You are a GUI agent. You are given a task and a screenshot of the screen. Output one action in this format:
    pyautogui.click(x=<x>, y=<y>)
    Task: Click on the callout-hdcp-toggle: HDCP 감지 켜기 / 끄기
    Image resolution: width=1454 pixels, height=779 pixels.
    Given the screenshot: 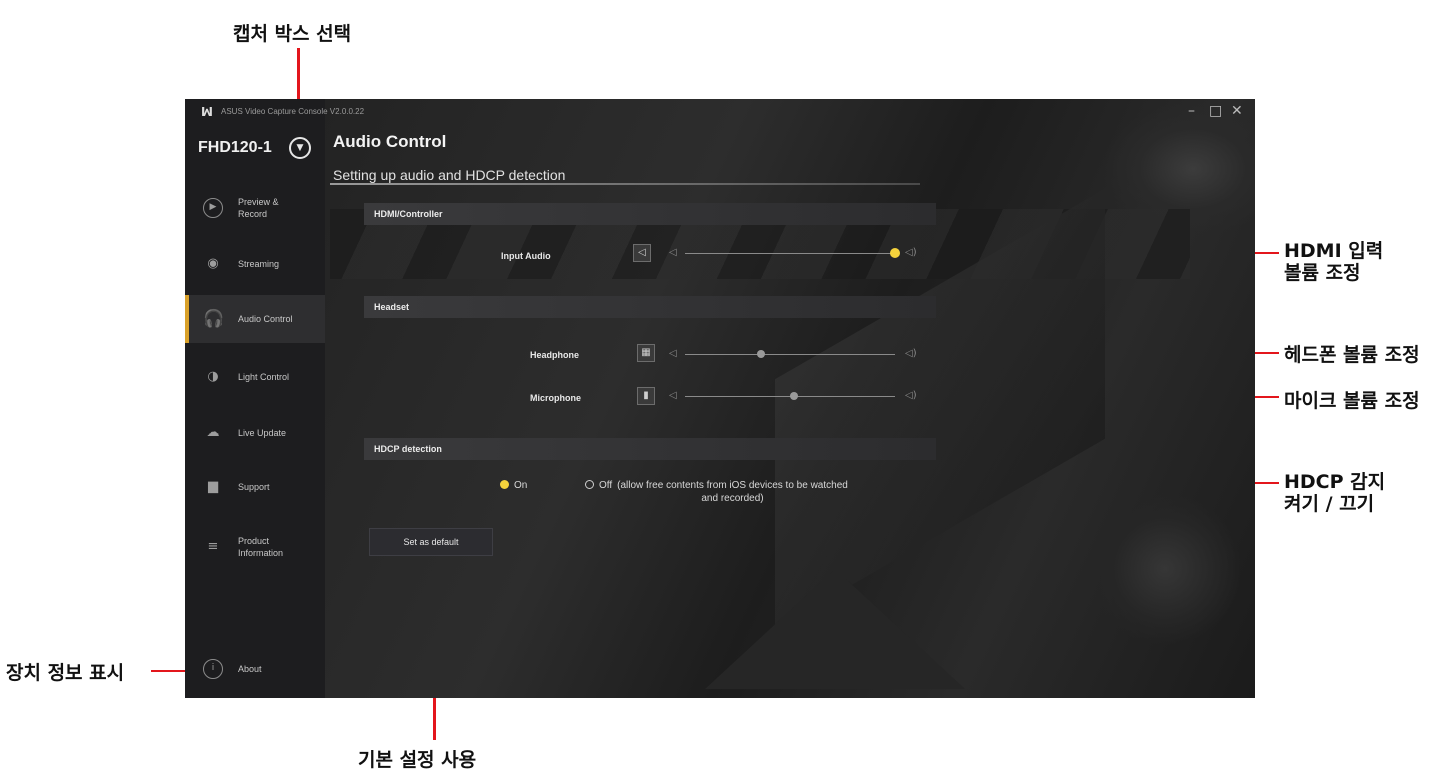 What is the action you would take?
    pyautogui.click(x=1335, y=493)
    